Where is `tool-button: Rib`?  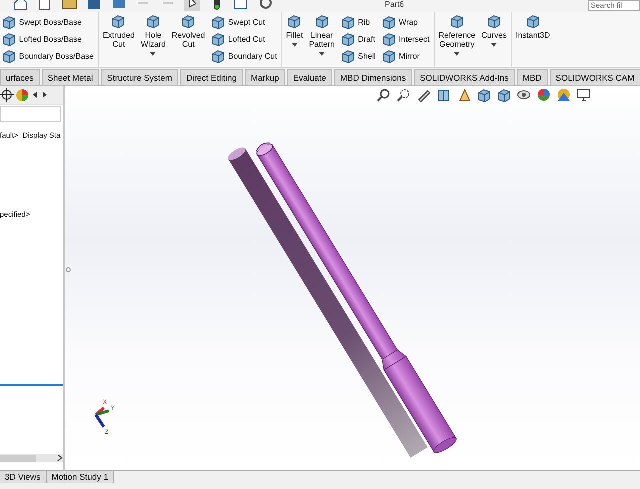
tool-button: Rib is located at coordinates (364, 22).